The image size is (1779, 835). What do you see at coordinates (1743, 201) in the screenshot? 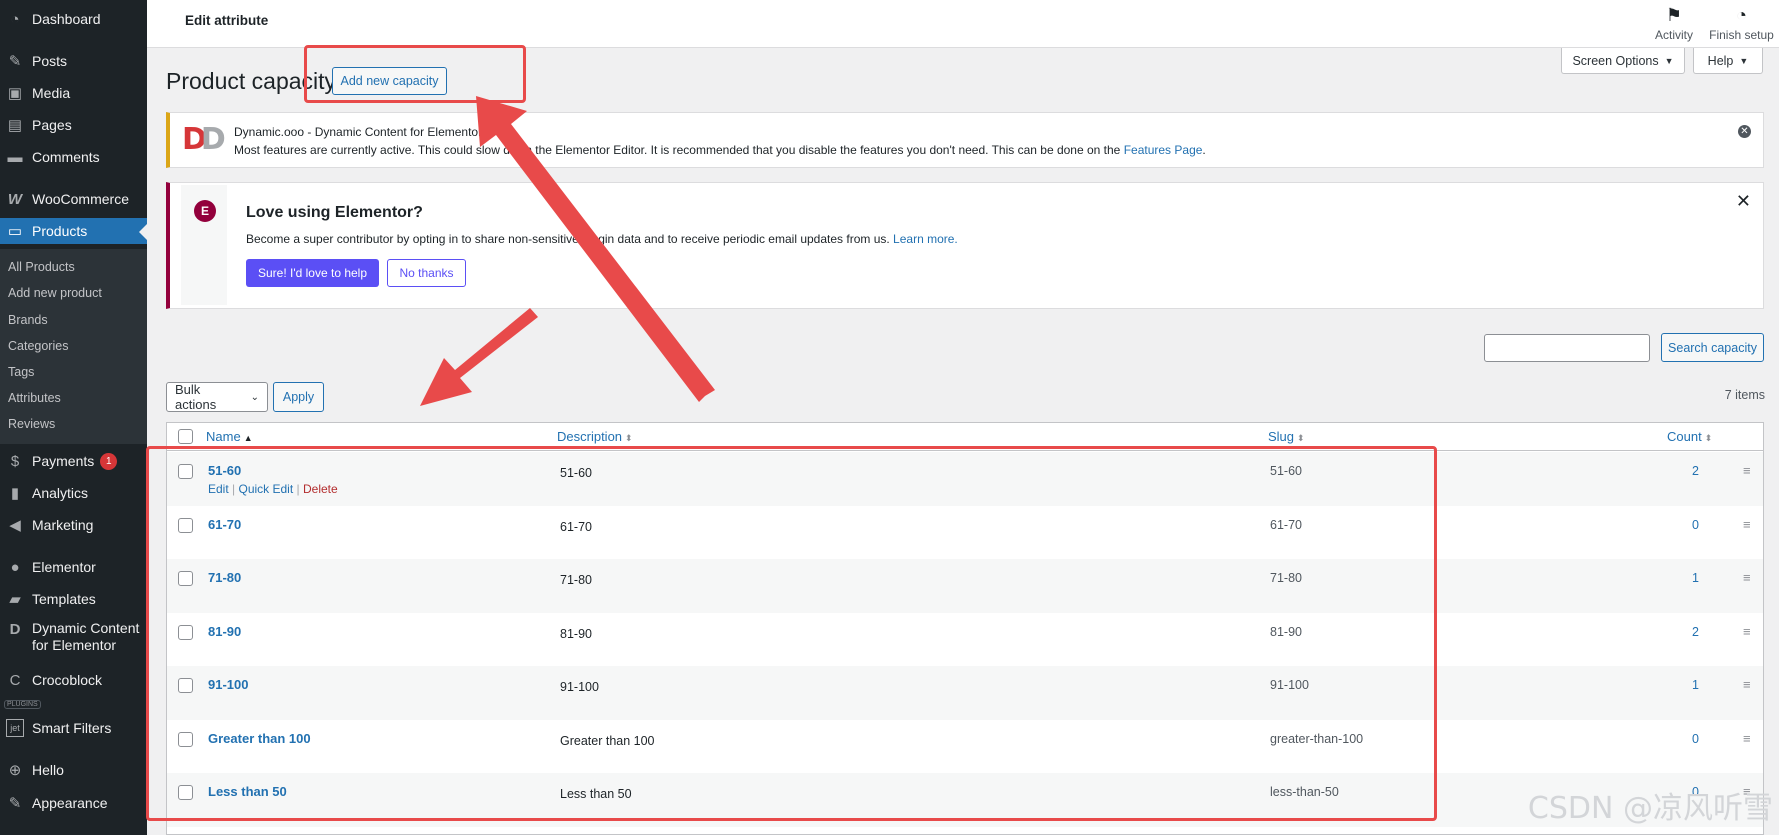
I see `close-icon: ✕` at bounding box center [1743, 201].